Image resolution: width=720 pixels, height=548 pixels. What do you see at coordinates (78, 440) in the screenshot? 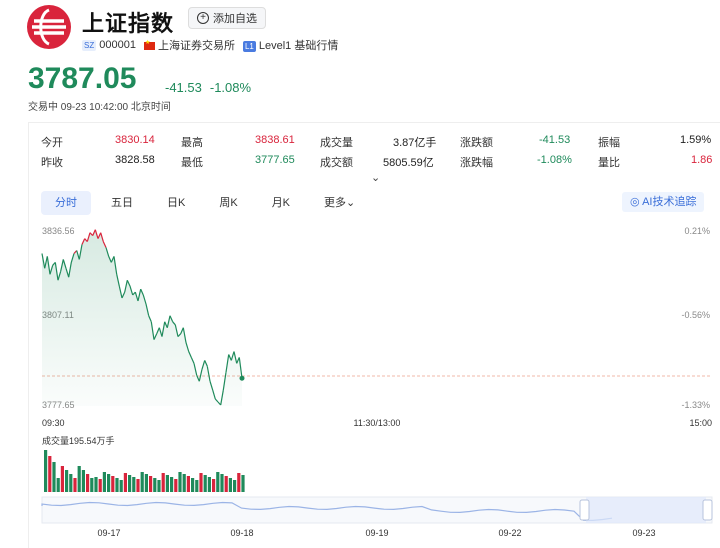
I see `volume-label: 成交量195.54万手` at bounding box center [78, 440].